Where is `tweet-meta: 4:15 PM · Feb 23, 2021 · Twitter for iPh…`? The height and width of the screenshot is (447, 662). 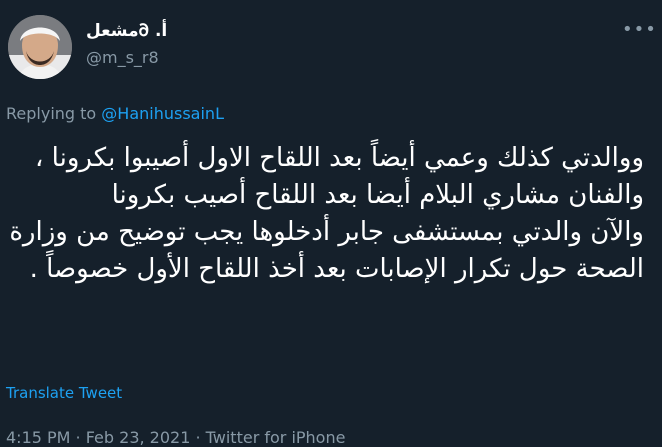 tweet-meta: 4:15 PM · Feb 23, 2021 · Twitter for iPh… is located at coordinates (175, 437).